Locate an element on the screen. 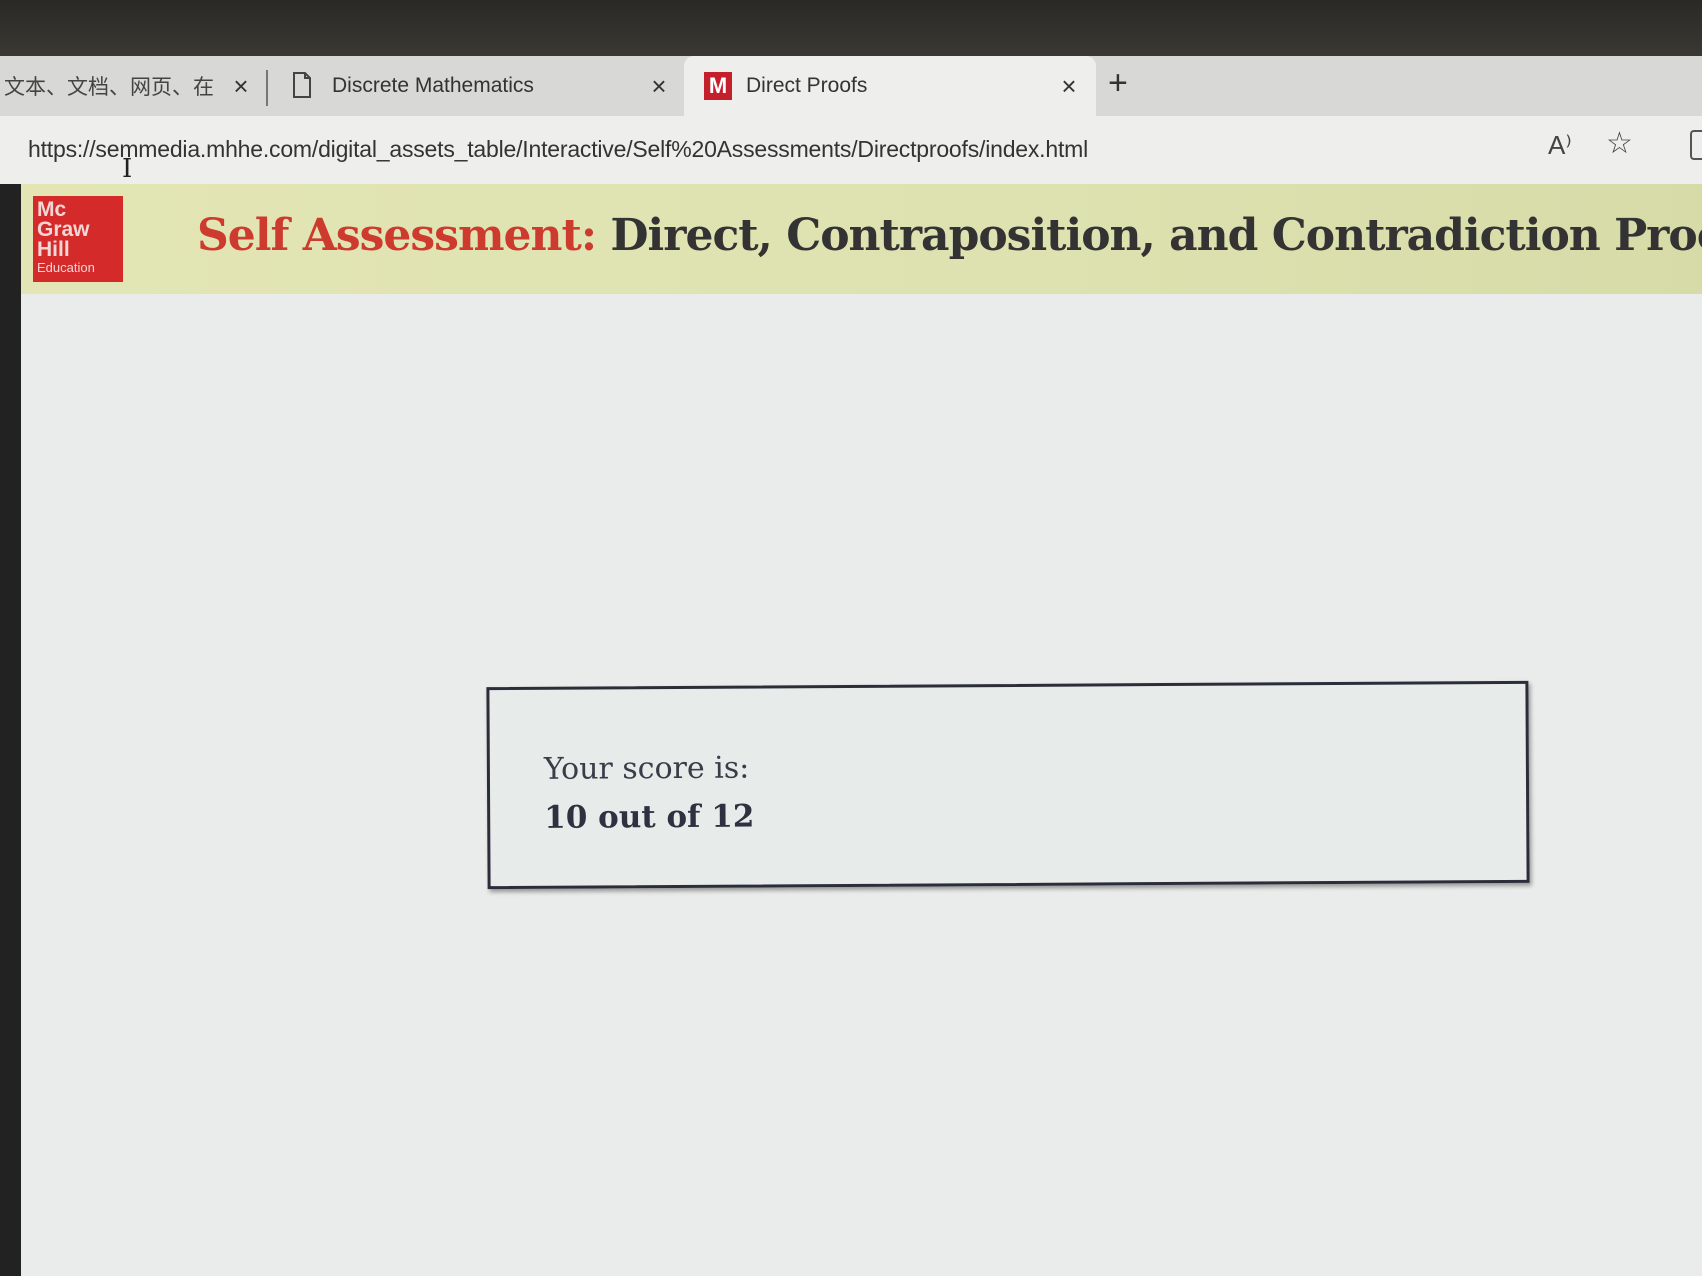  logo-line: Mc is located at coordinates (52, 209).